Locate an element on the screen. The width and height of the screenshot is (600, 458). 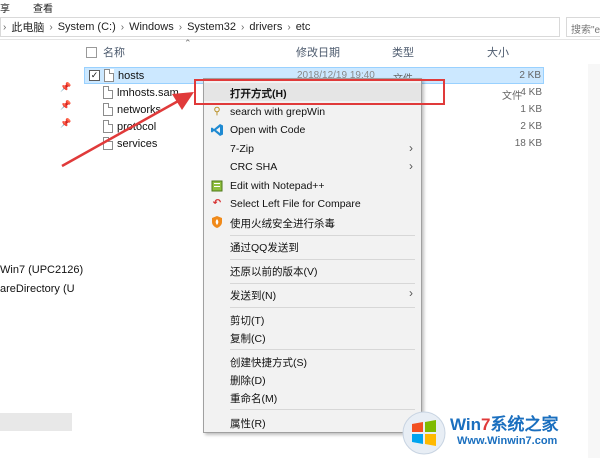
navigation-pane: 📌 📌 📌 Win7 (UPC2126) areDirectory (U is located at coordinates (41, 249).